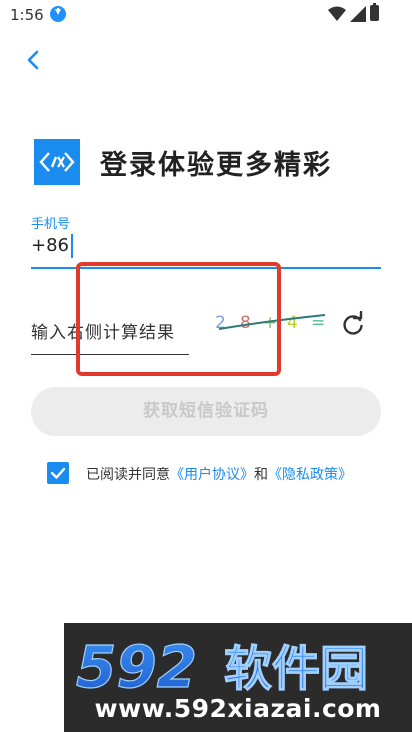 This screenshot has width=412, height=732. Describe the element at coordinates (296, 669) in the screenshot. I see `watermark-brand-name: 软件园` at that location.